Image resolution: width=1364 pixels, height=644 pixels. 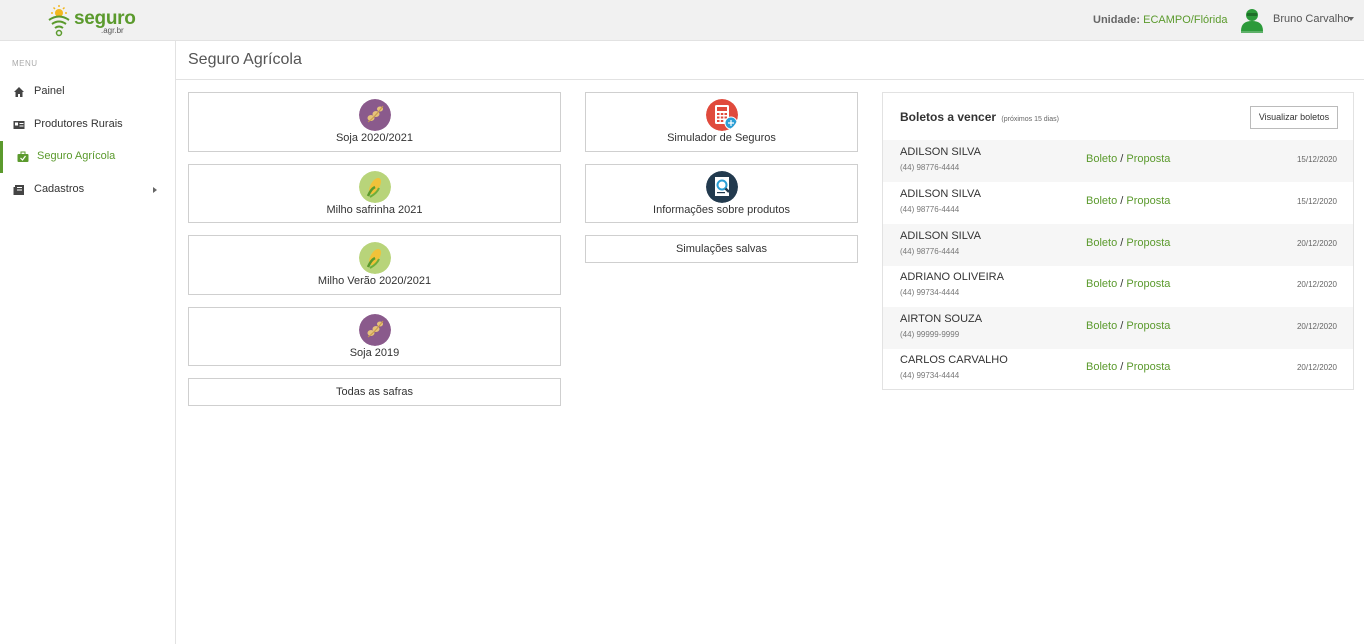 I want to click on user-name: Bruno Carvalho, so click(x=1311, y=19).